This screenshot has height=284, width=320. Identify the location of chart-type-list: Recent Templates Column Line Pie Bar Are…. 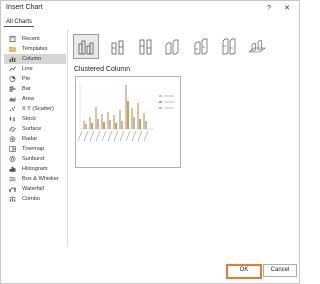
(35, 139).